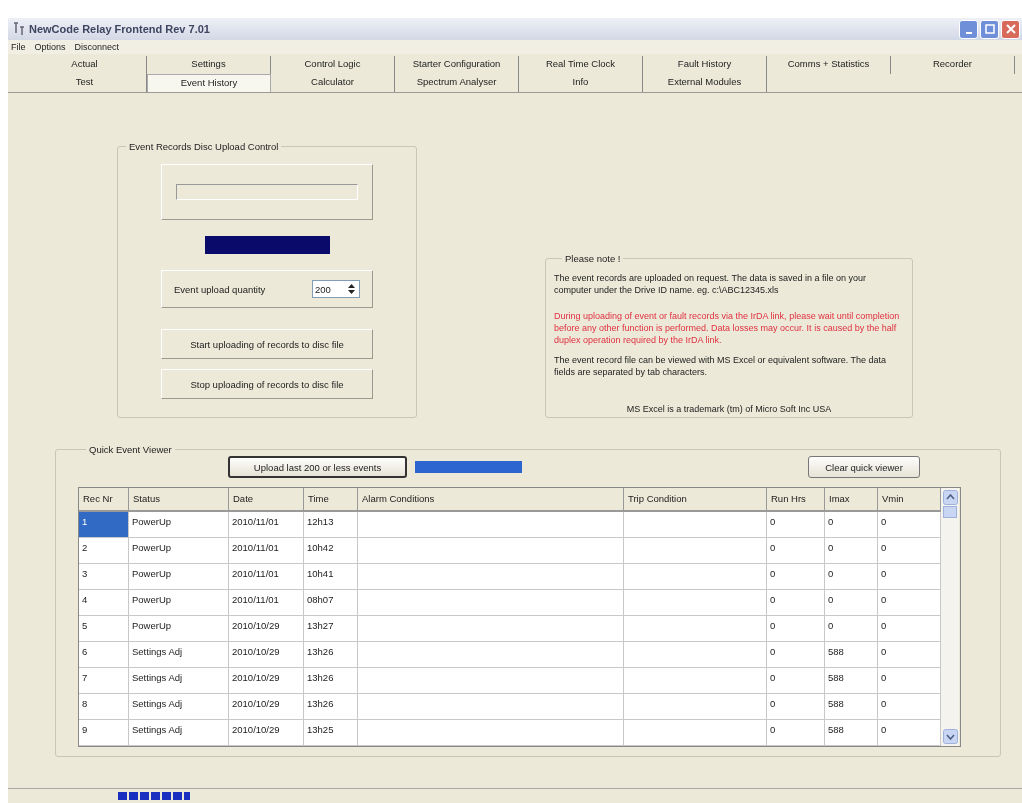 The width and height of the screenshot is (1022, 803). What do you see at coordinates (950, 512) in the screenshot?
I see `scroll-thumb` at bounding box center [950, 512].